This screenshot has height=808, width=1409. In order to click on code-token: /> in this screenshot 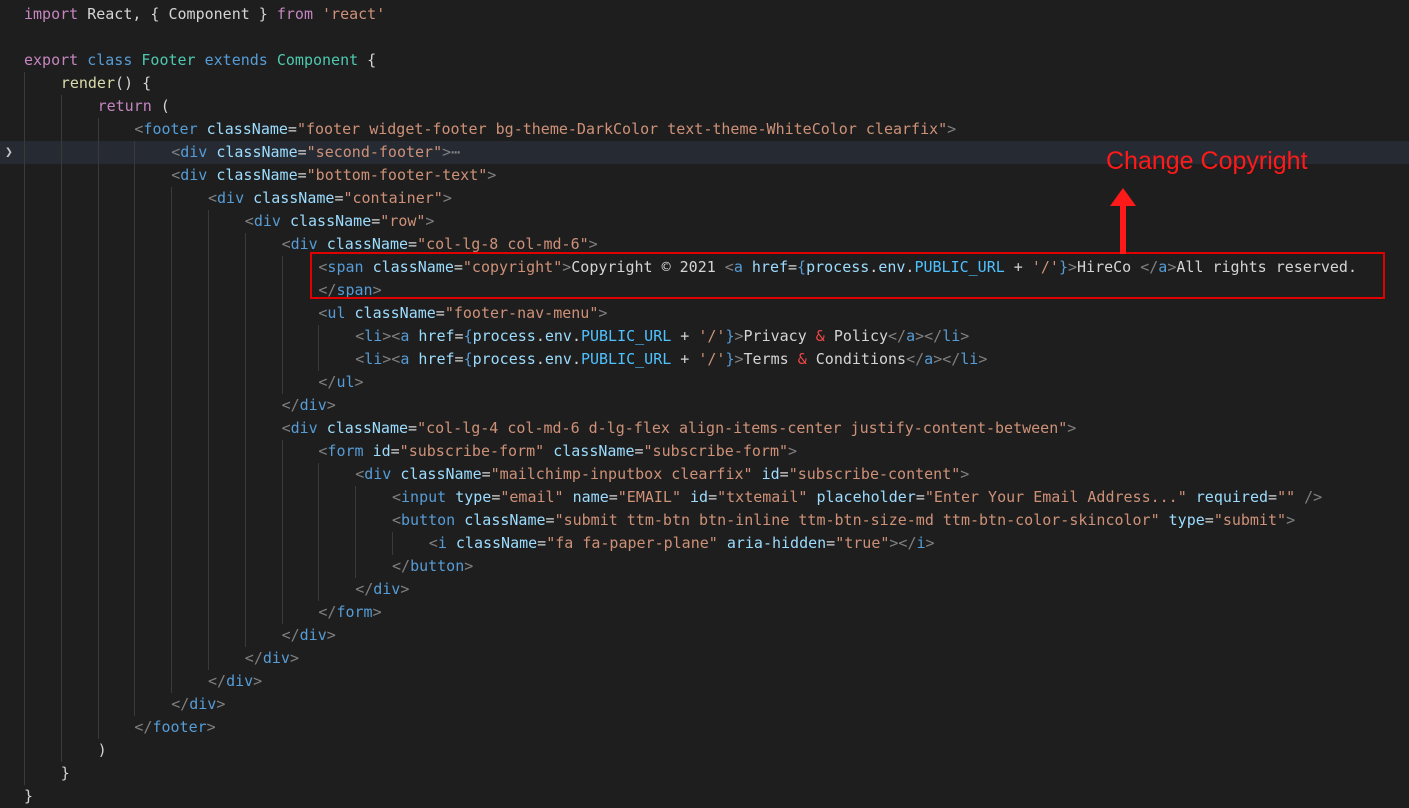, I will do `click(1313, 497)`.